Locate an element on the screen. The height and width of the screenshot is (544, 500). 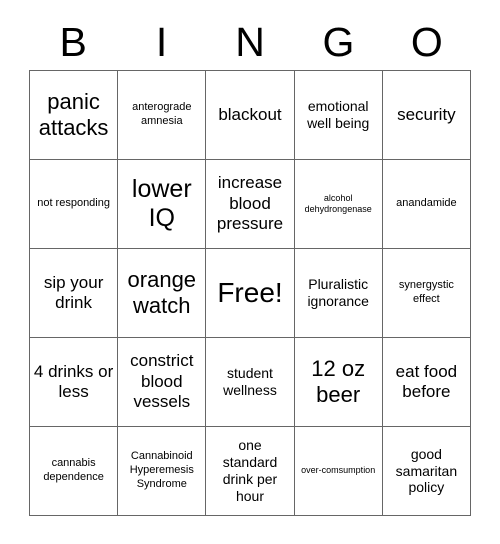
header-letter-n: N is located at coordinates (250, 41).